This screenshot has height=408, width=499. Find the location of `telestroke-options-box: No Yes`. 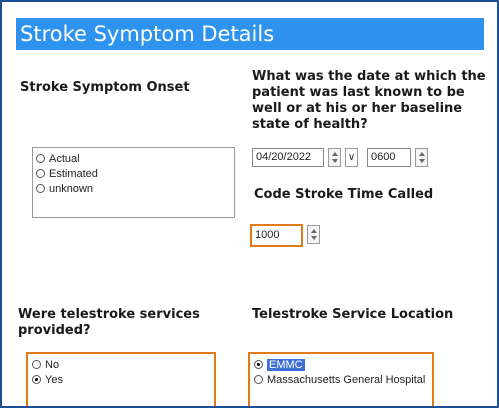

telestroke-options-box: No Yes is located at coordinates (121, 379).